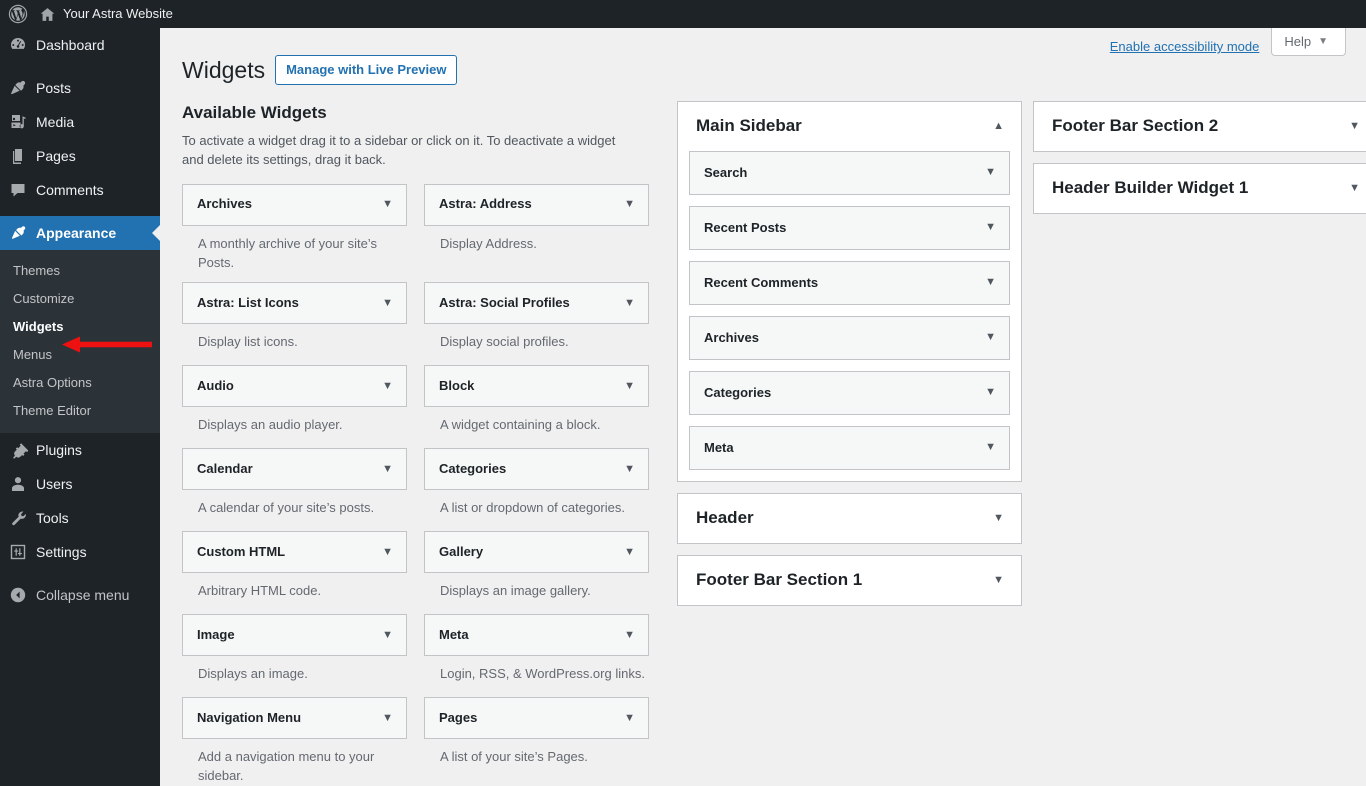 This screenshot has height=786, width=1366. Describe the element at coordinates (294, 718) in the screenshot. I see `available-widget: Navigation Menu ▼` at that location.